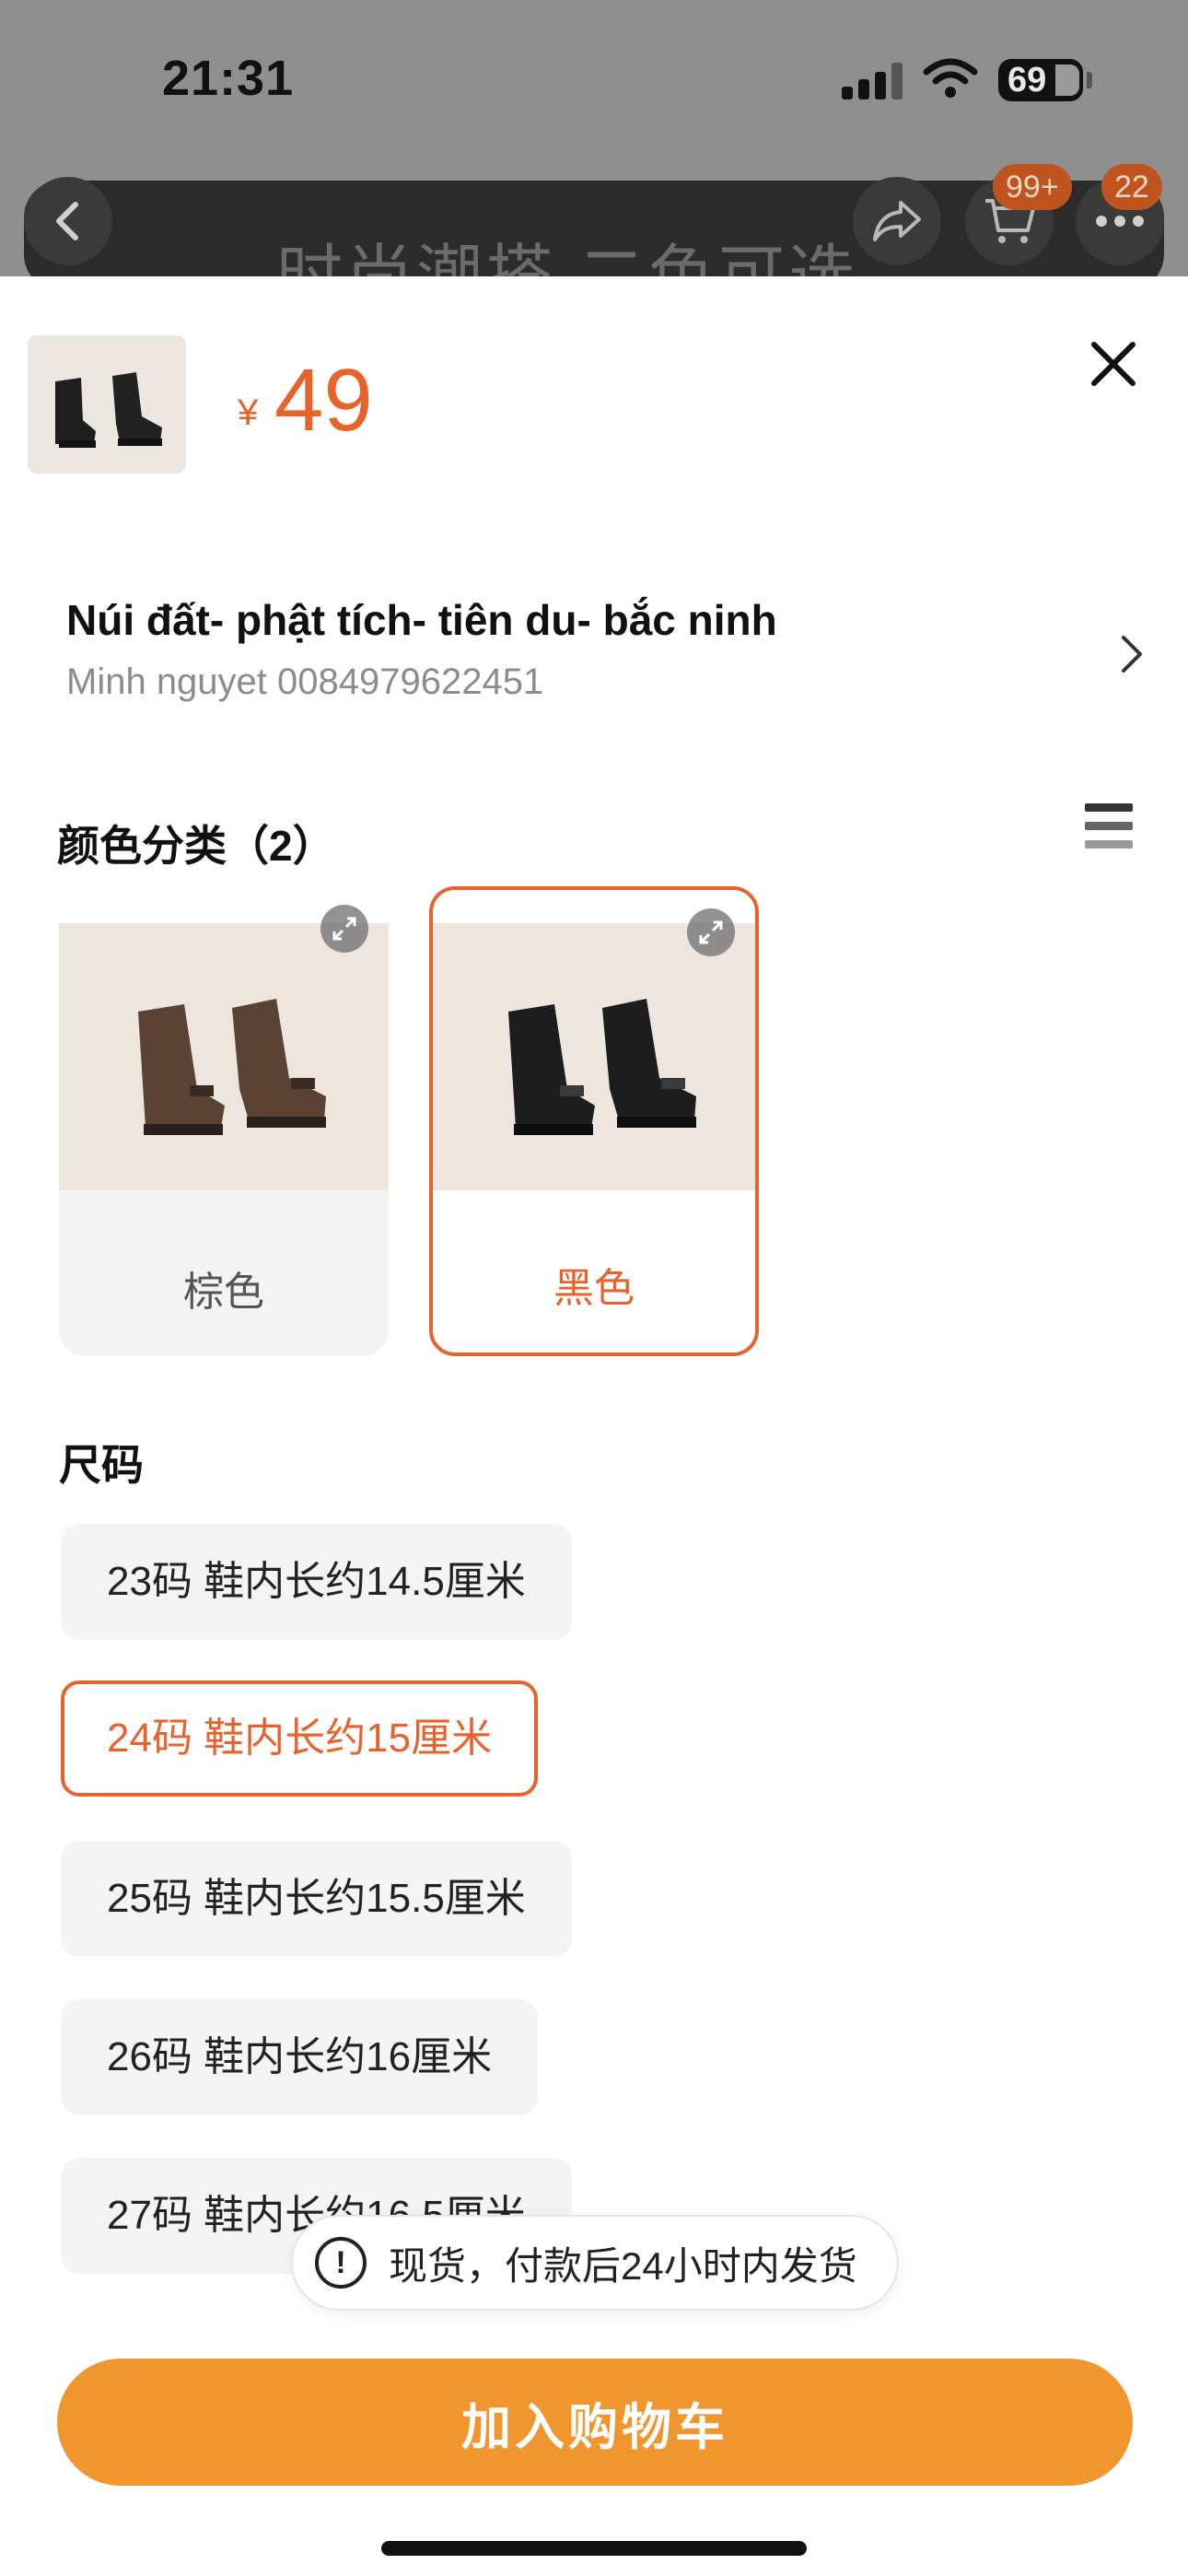 The width and height of the screenshot is (1188, 2576). I want to click on boots-image, so click(107, 404).